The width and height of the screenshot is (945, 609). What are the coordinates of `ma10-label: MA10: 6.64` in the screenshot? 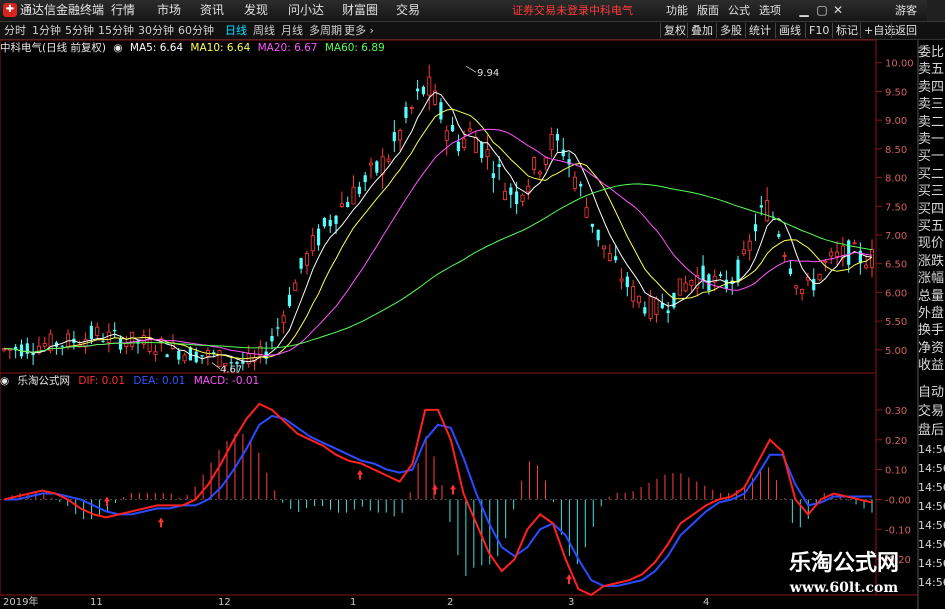 It's located at (220, 48).